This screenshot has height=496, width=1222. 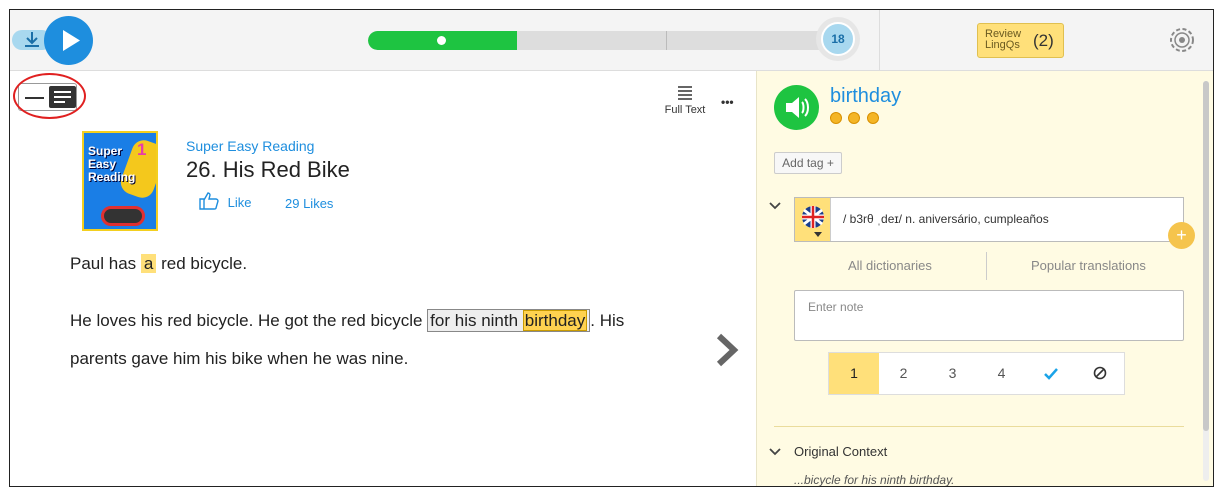 What do you see at coordinates (685, 110) in the screenshot?
I see `full-text-label: Full Text` at bounding box center [685, 110].